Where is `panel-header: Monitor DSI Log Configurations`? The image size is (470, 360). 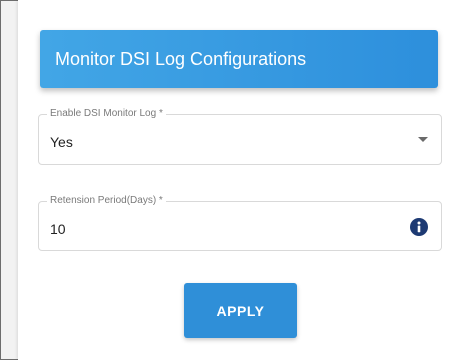
panel-header: Monitor DSI Log Configurations is located at coordinates (239, 59).